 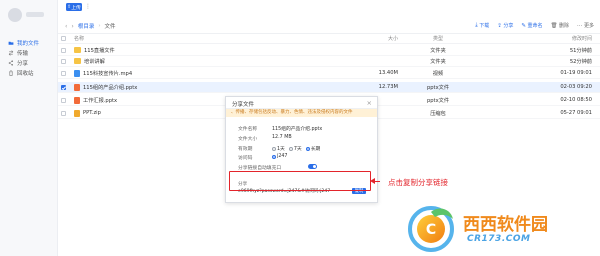 What do you see at coordinates (329, 50) in the screenshot?
I see `table-row: 115直播文件 文件夹 51分钟前` at bounding box center [329, 50].